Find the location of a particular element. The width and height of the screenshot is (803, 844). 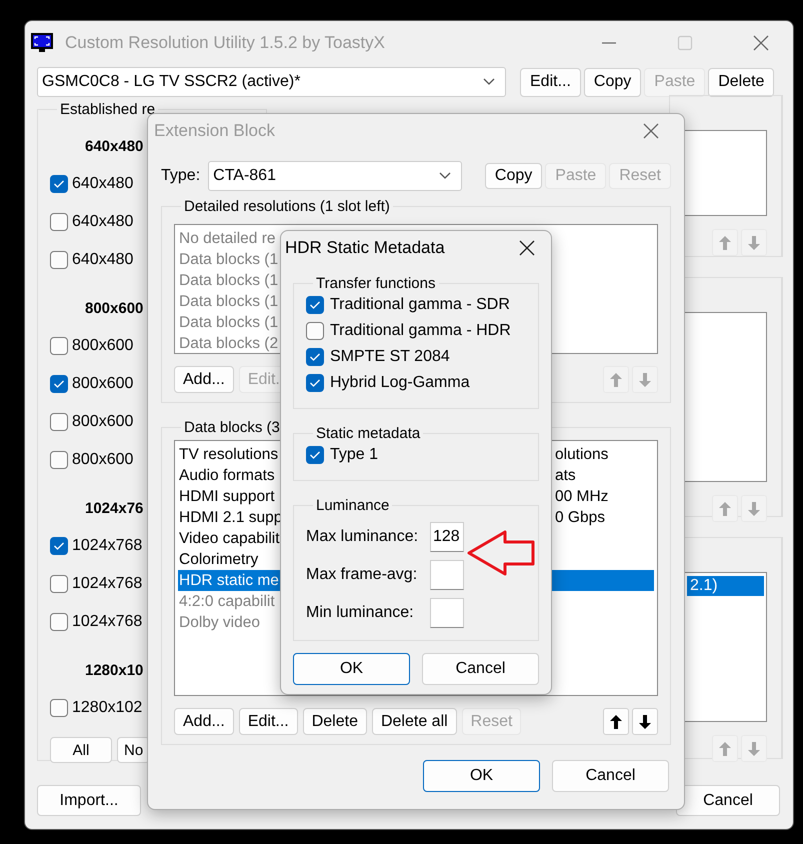

close-icon is located at coordinates (527, 248).